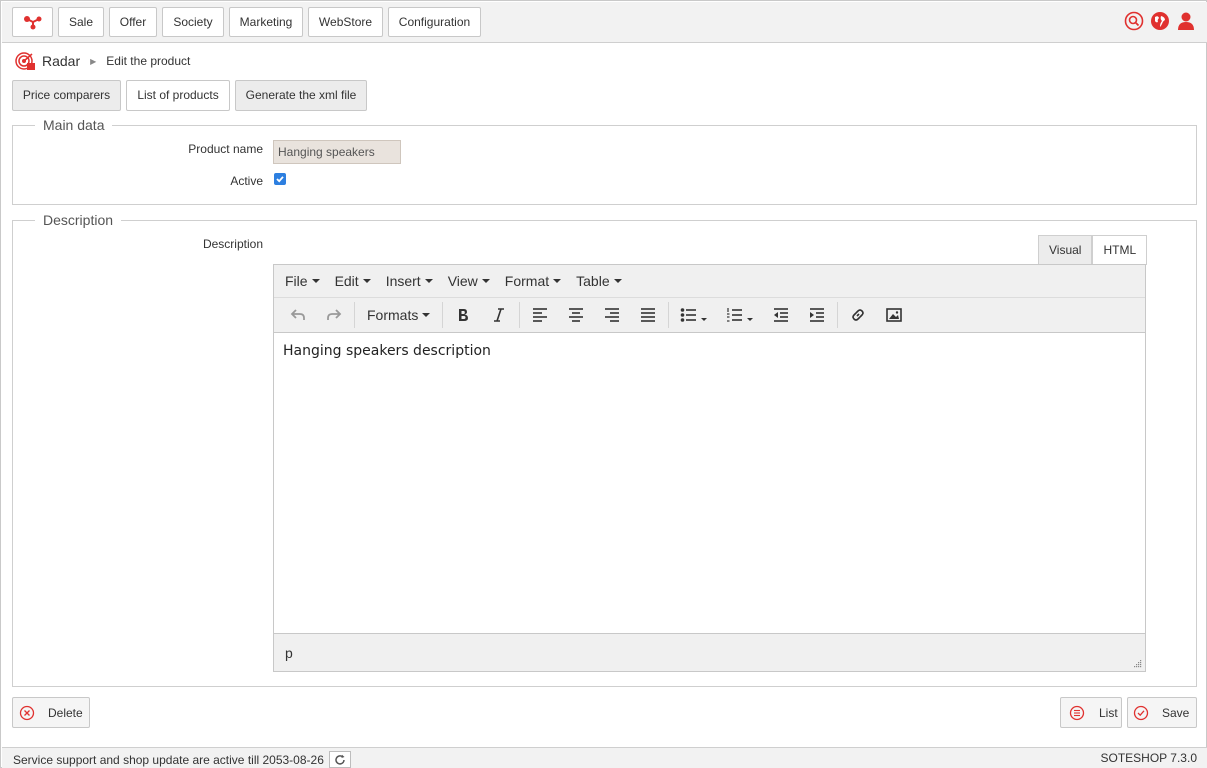  I want to click on bullet-list-icon, so click(694, 315).